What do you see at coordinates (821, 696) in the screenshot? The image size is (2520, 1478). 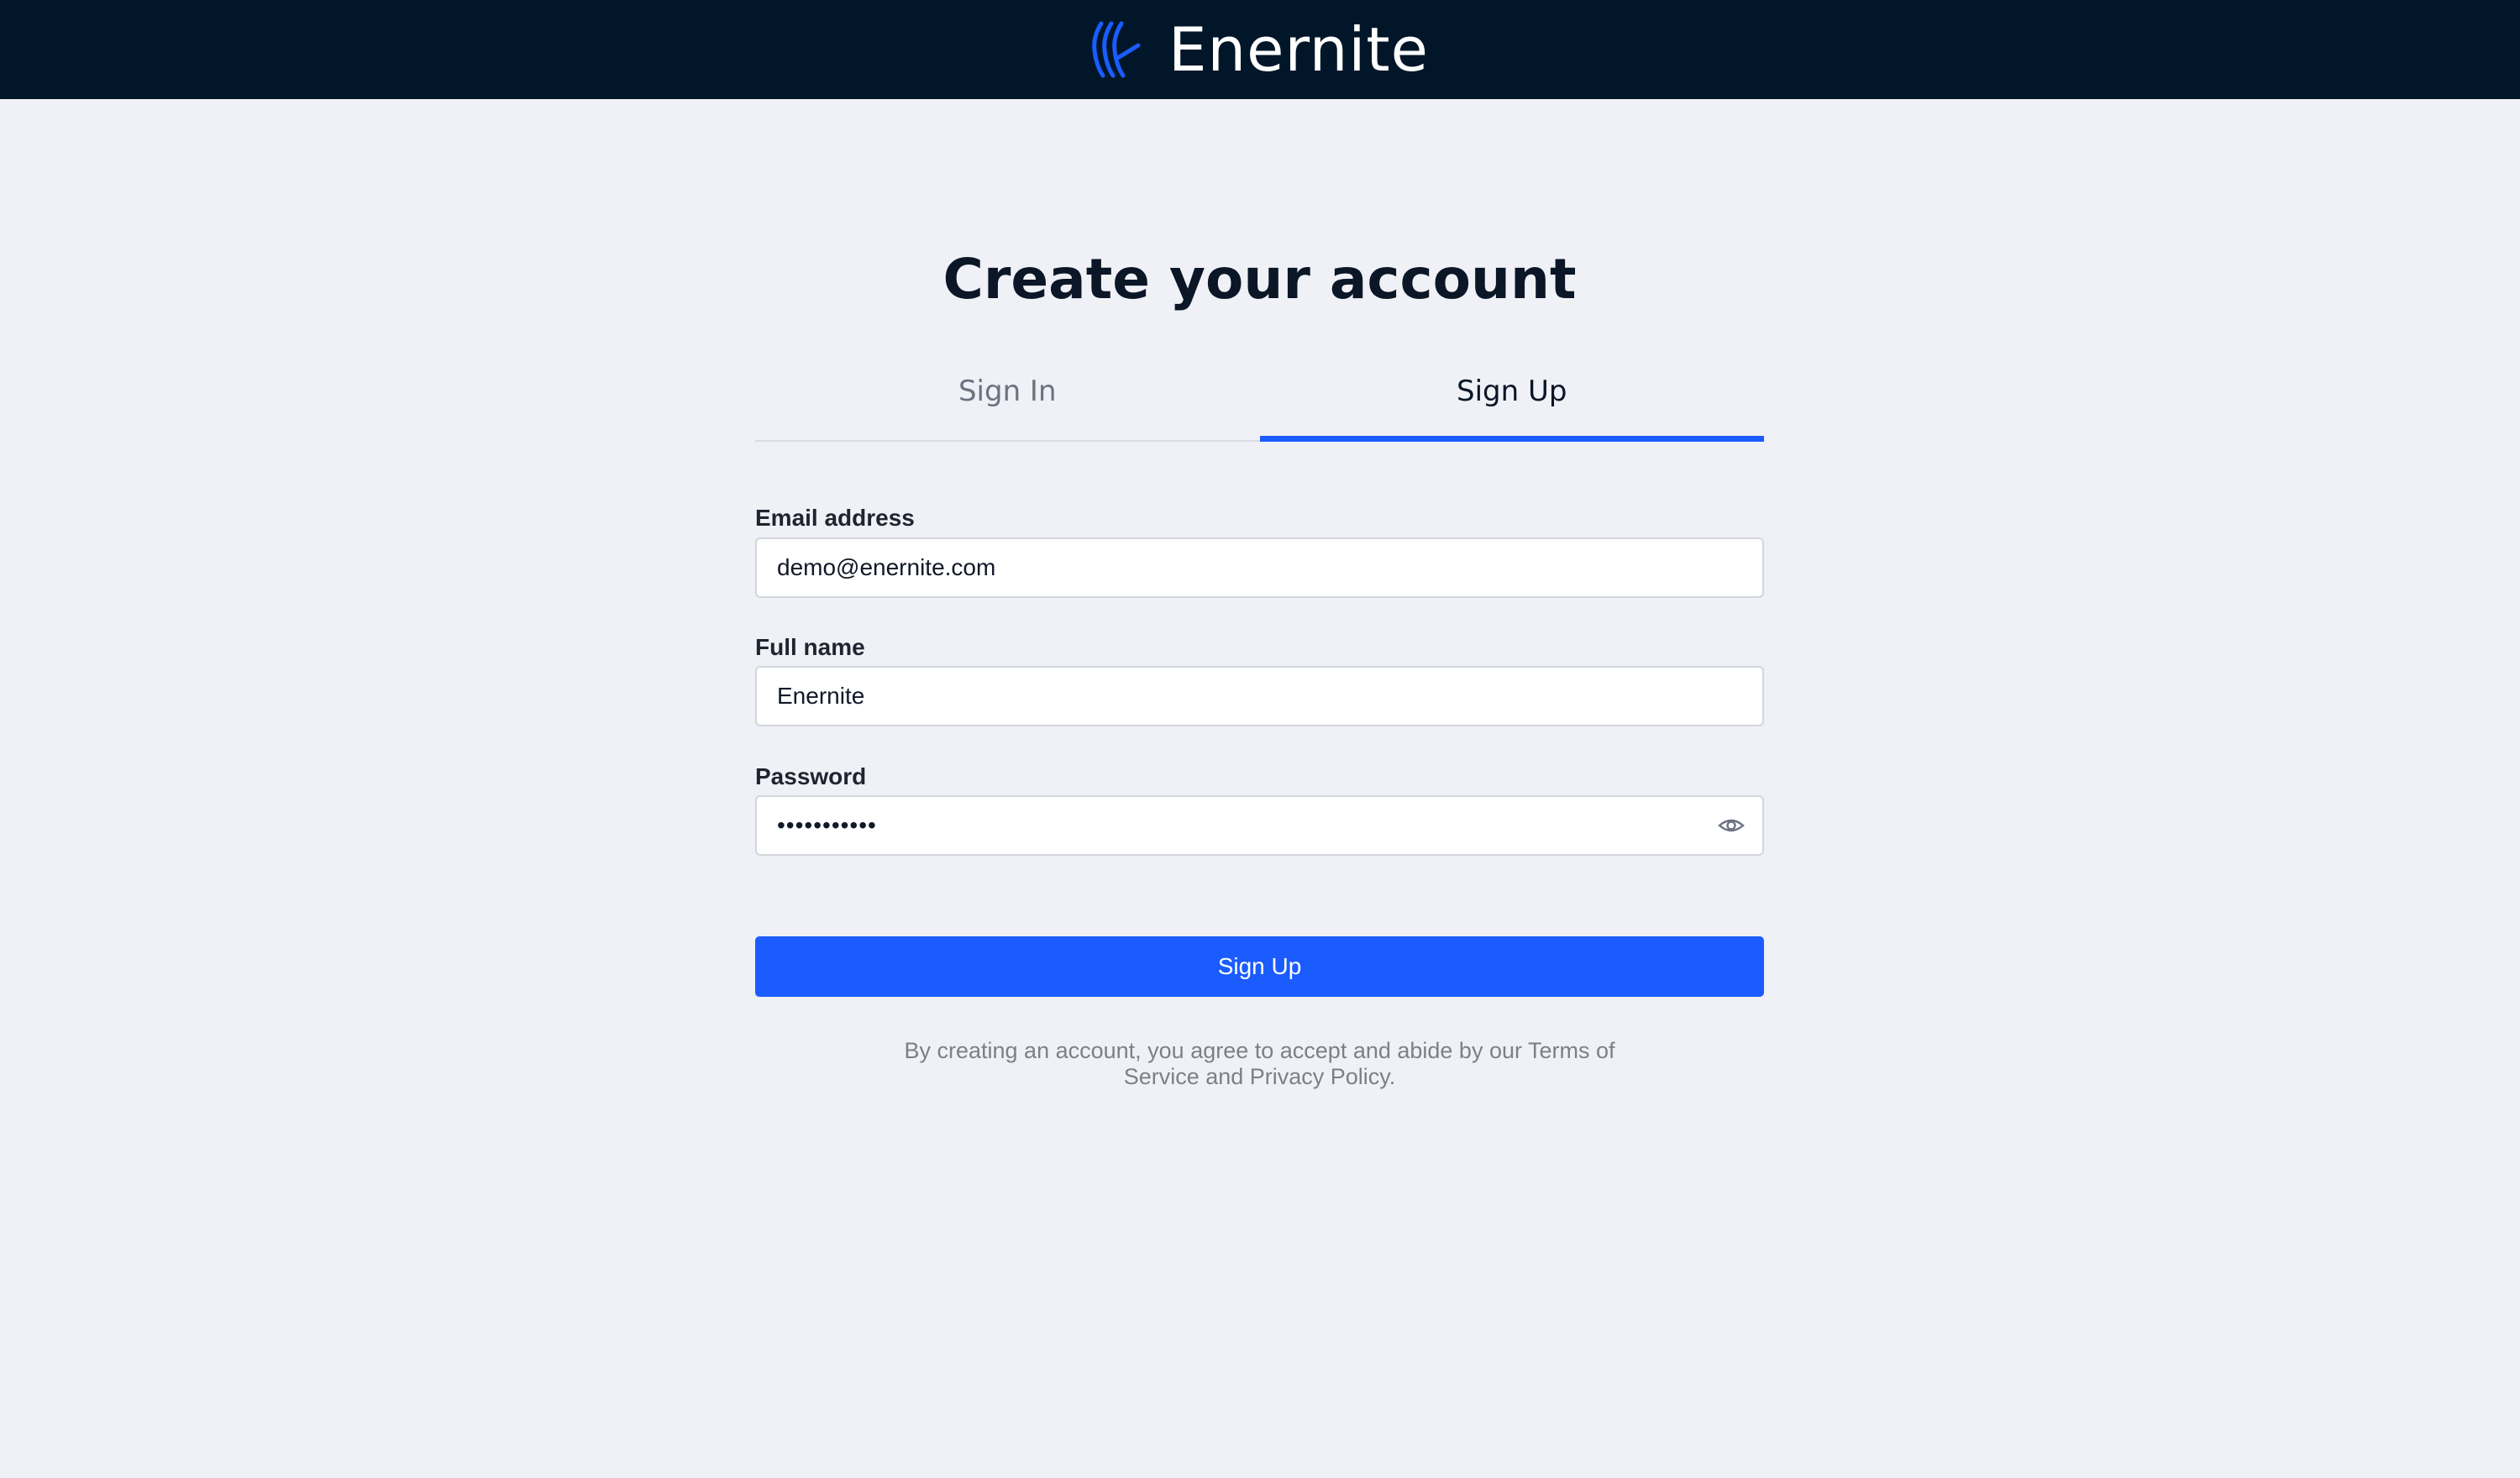 I see `full-name-value: Enernite` at bounding box center [821, 696].